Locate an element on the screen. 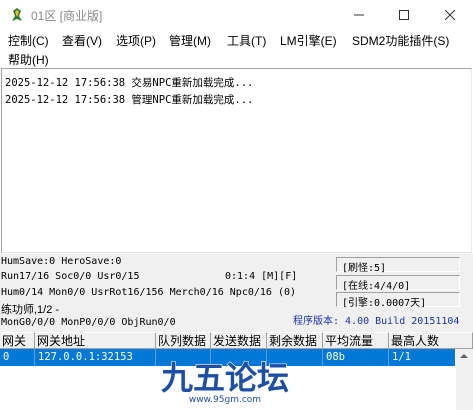 The height and width of the screenshot is (410, 473). mon-status: MonG0/0/0 MonP0/0/0 ObjRun0/0 is located at coordinates (88, 322).